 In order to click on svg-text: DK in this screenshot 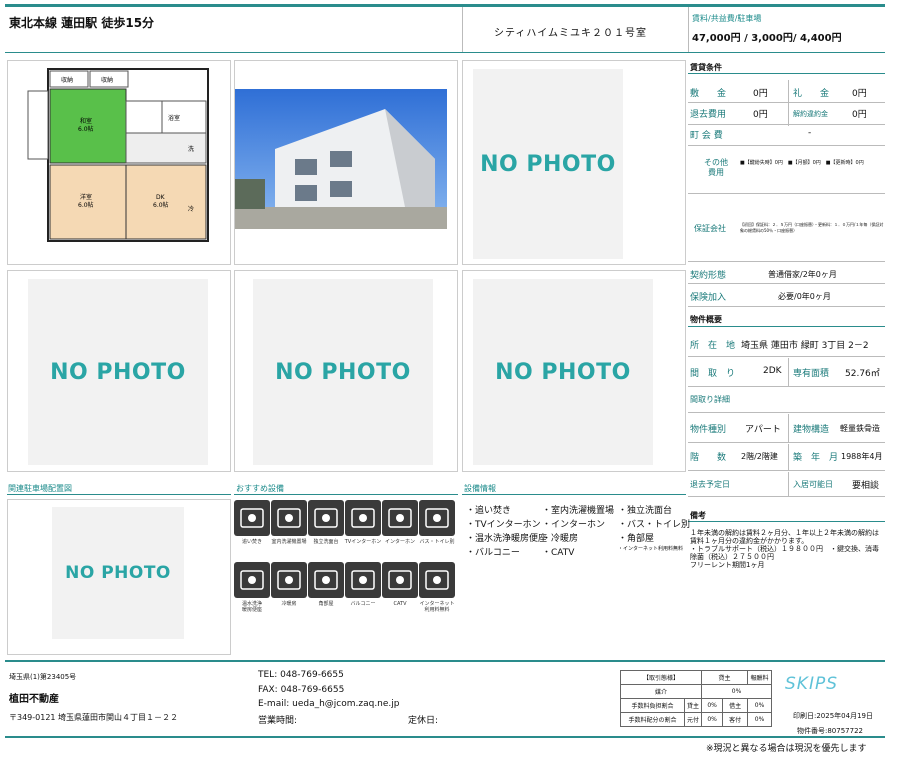, I will do `click(161, 197)`.